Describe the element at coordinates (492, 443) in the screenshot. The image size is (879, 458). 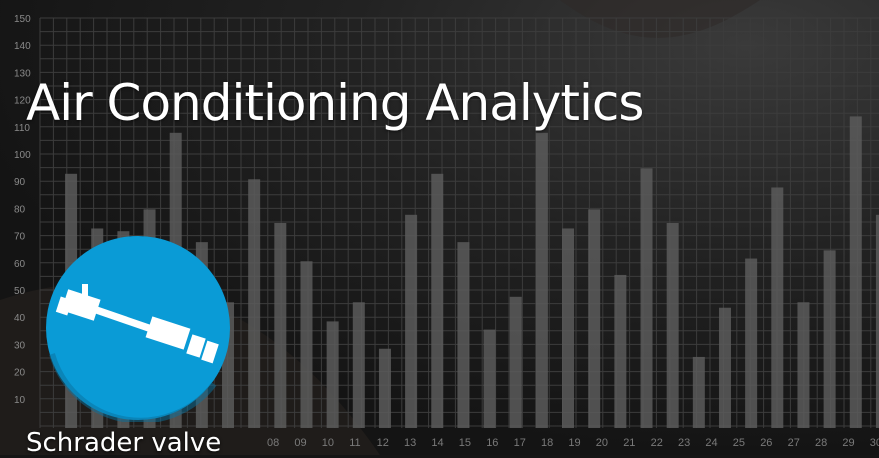
I see `x-tick-label: 16` at that location.